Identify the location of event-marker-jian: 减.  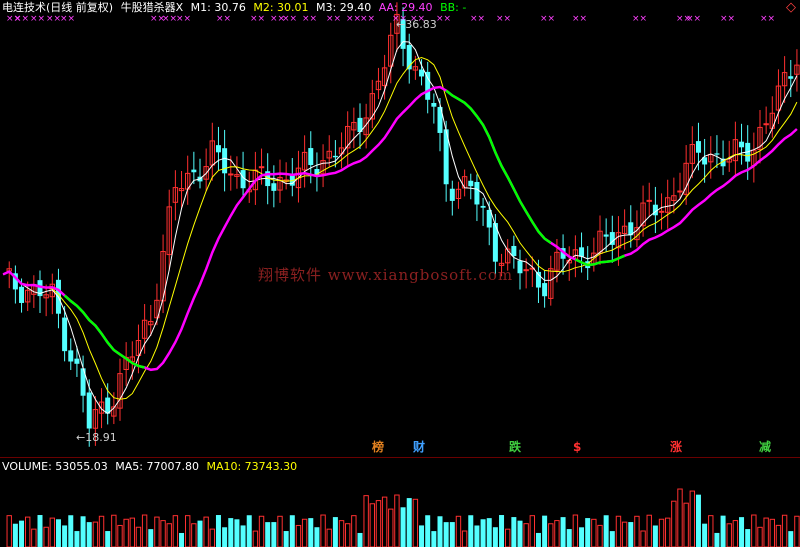
(765, 447).